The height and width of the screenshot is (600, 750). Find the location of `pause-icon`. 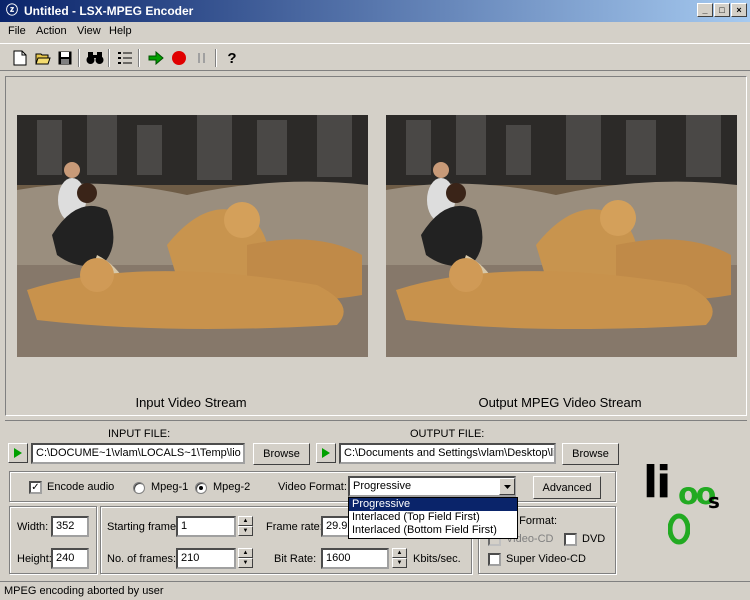

pause-icon is located at coordinates (202, 58).